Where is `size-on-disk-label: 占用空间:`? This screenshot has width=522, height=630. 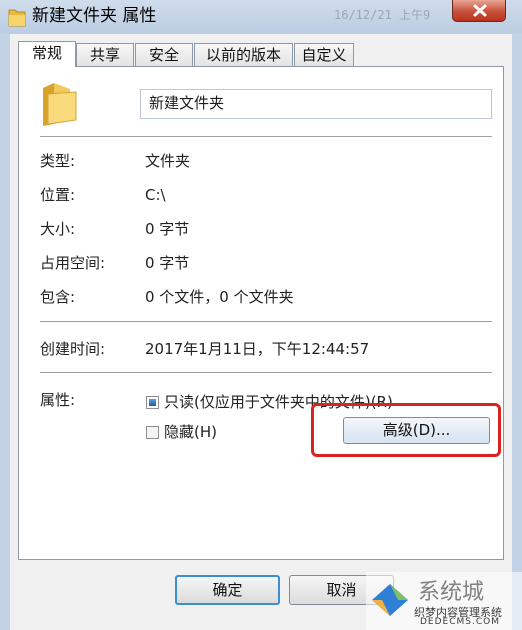
size-on-disk-label: 占用空间: is located at coordinates (73, 263).